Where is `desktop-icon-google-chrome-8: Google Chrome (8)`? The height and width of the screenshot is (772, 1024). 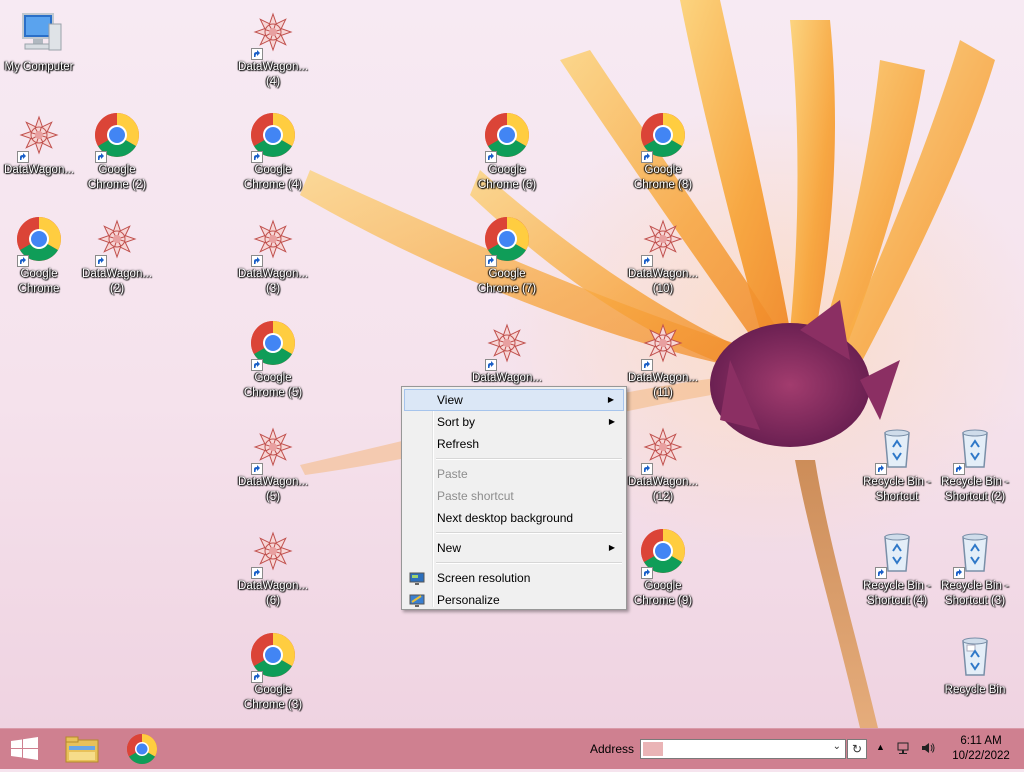
desktop-icon-google-chrome-8: Google Chrome (8) is located at coordinates (663, 152).